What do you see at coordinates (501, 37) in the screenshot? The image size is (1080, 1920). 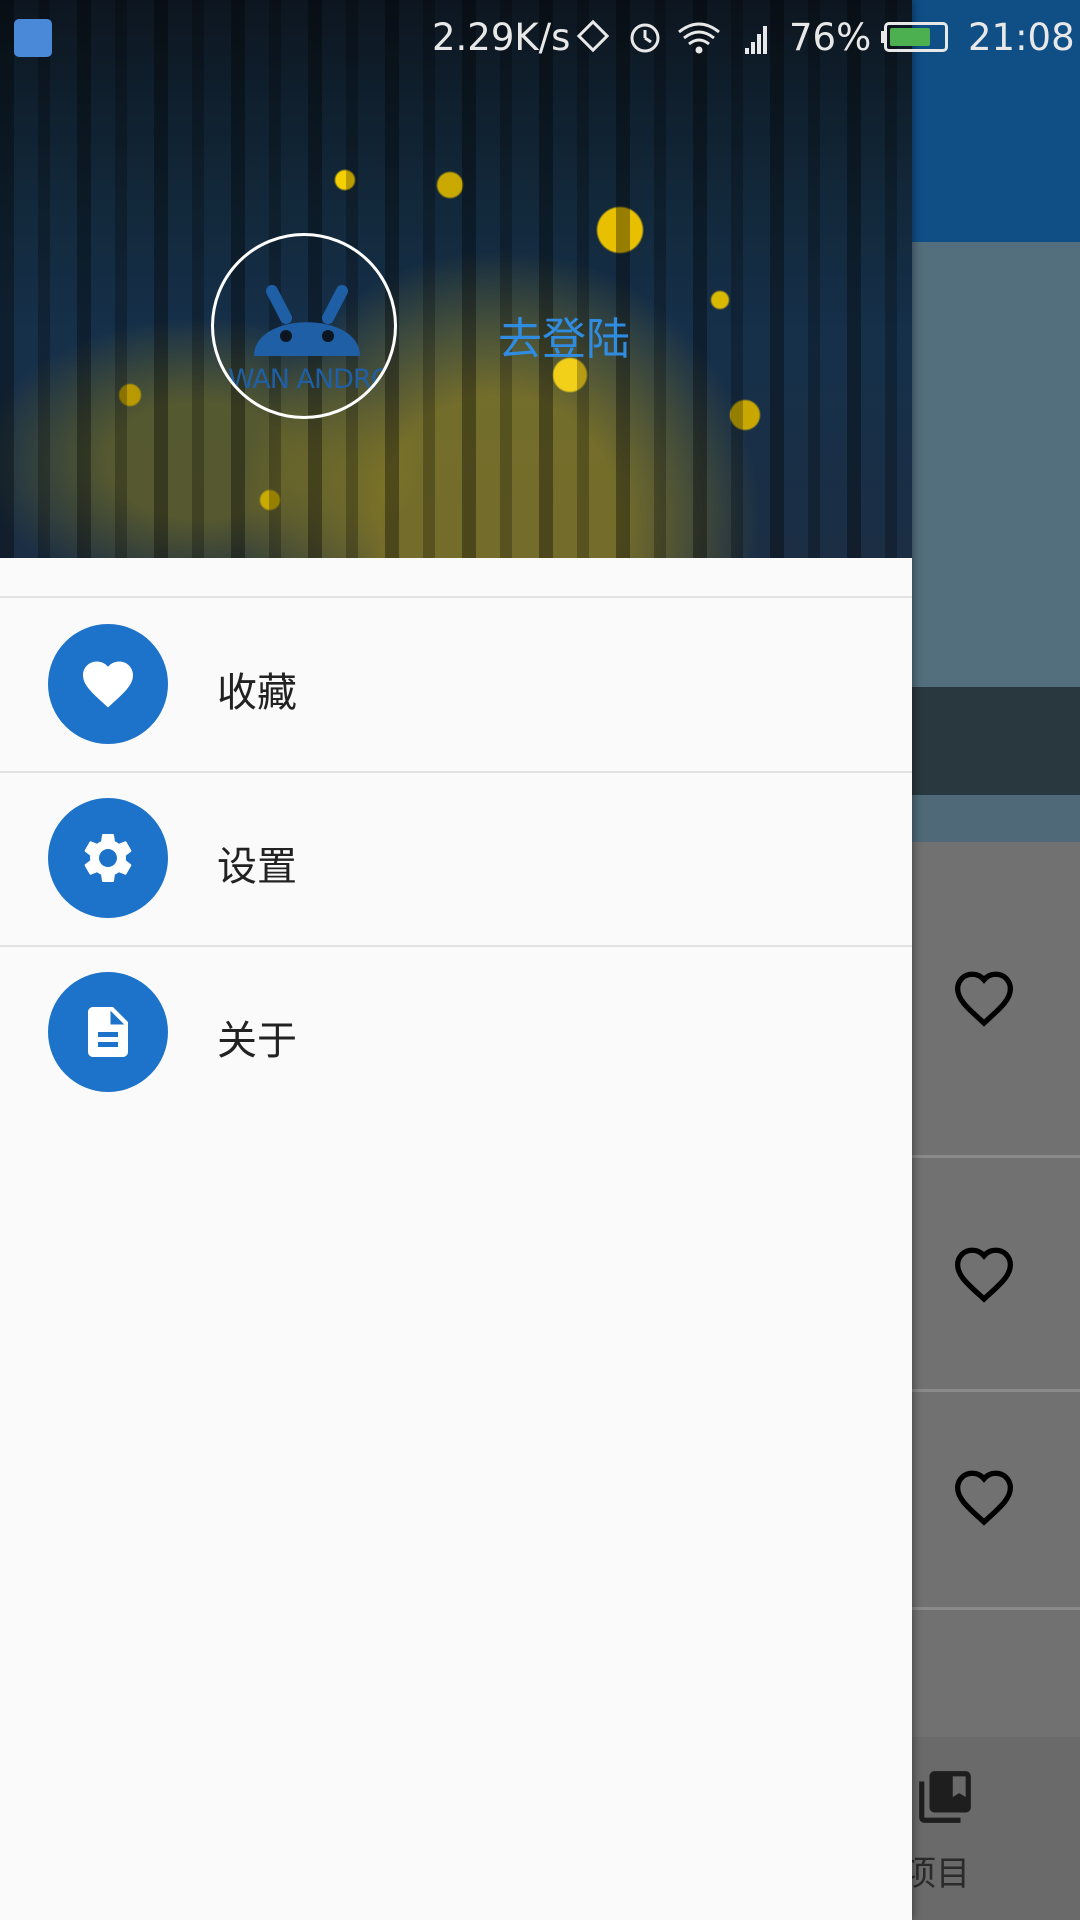 I see `network-speed: 2.29K/s` at bounding box center [501, 37].